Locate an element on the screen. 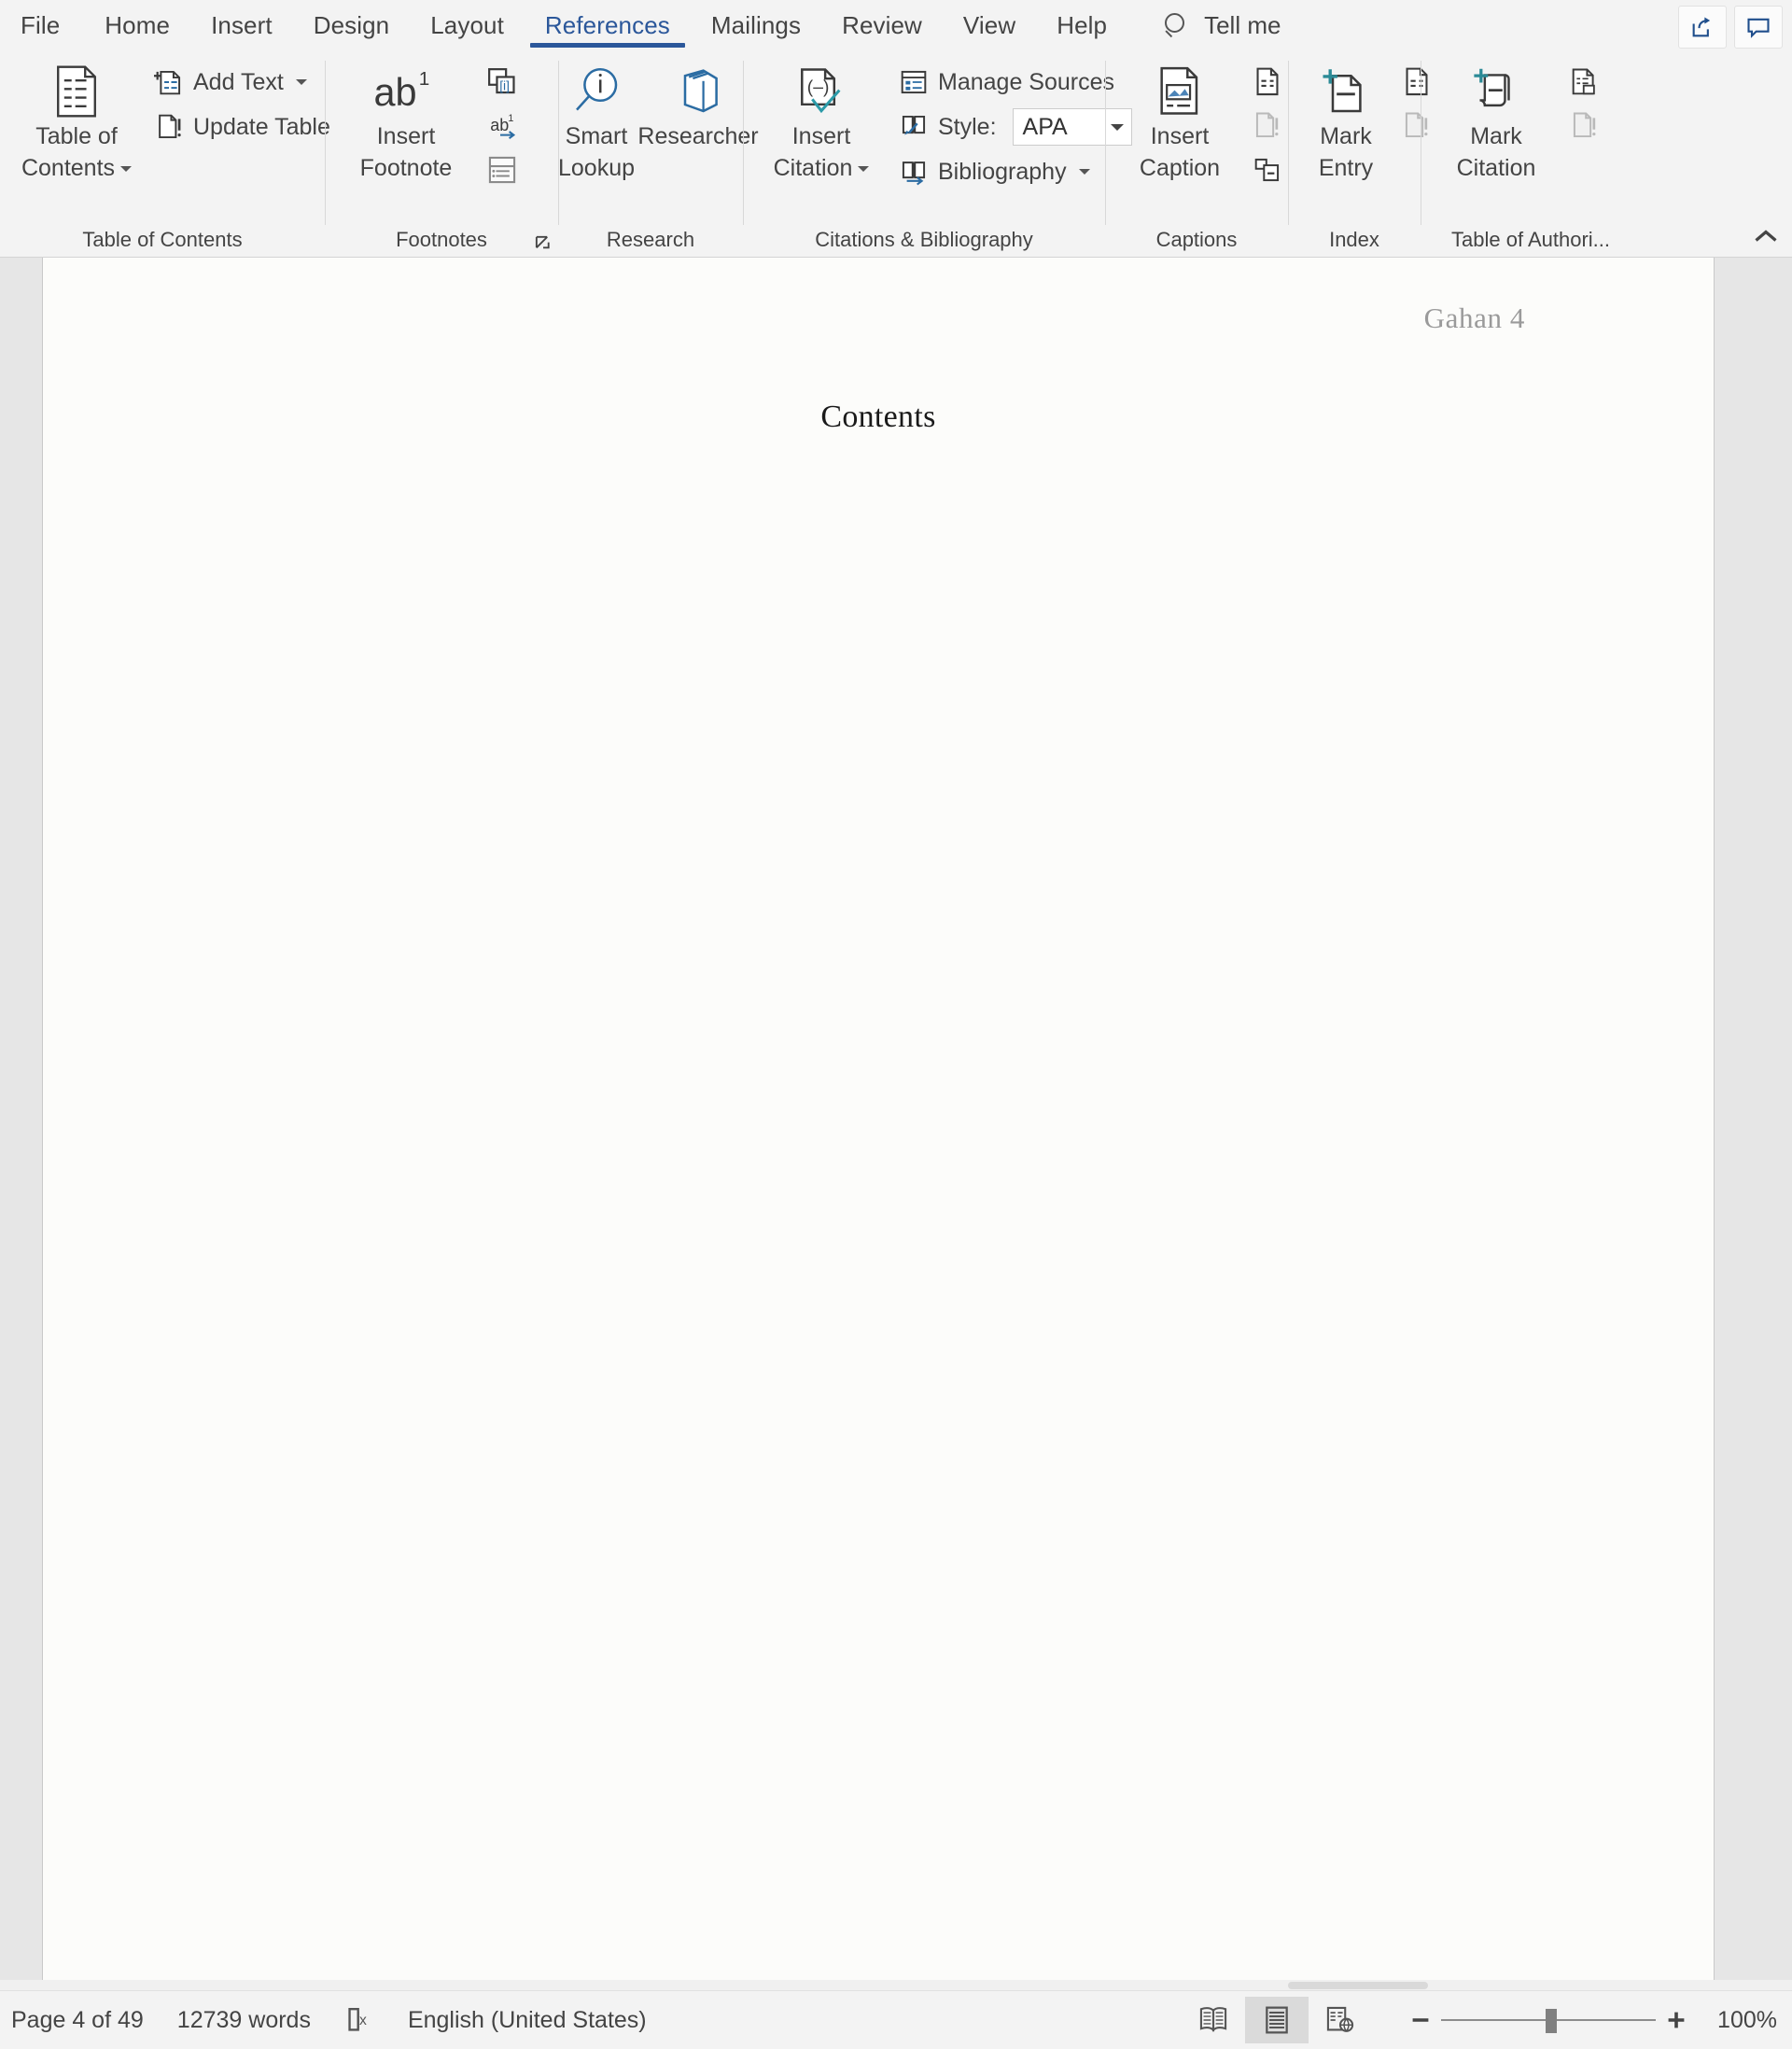 Image resolution: width=1792 pixels, height=2049 pixels. view-read-mode-button is located at coordinates (1213, 2020).